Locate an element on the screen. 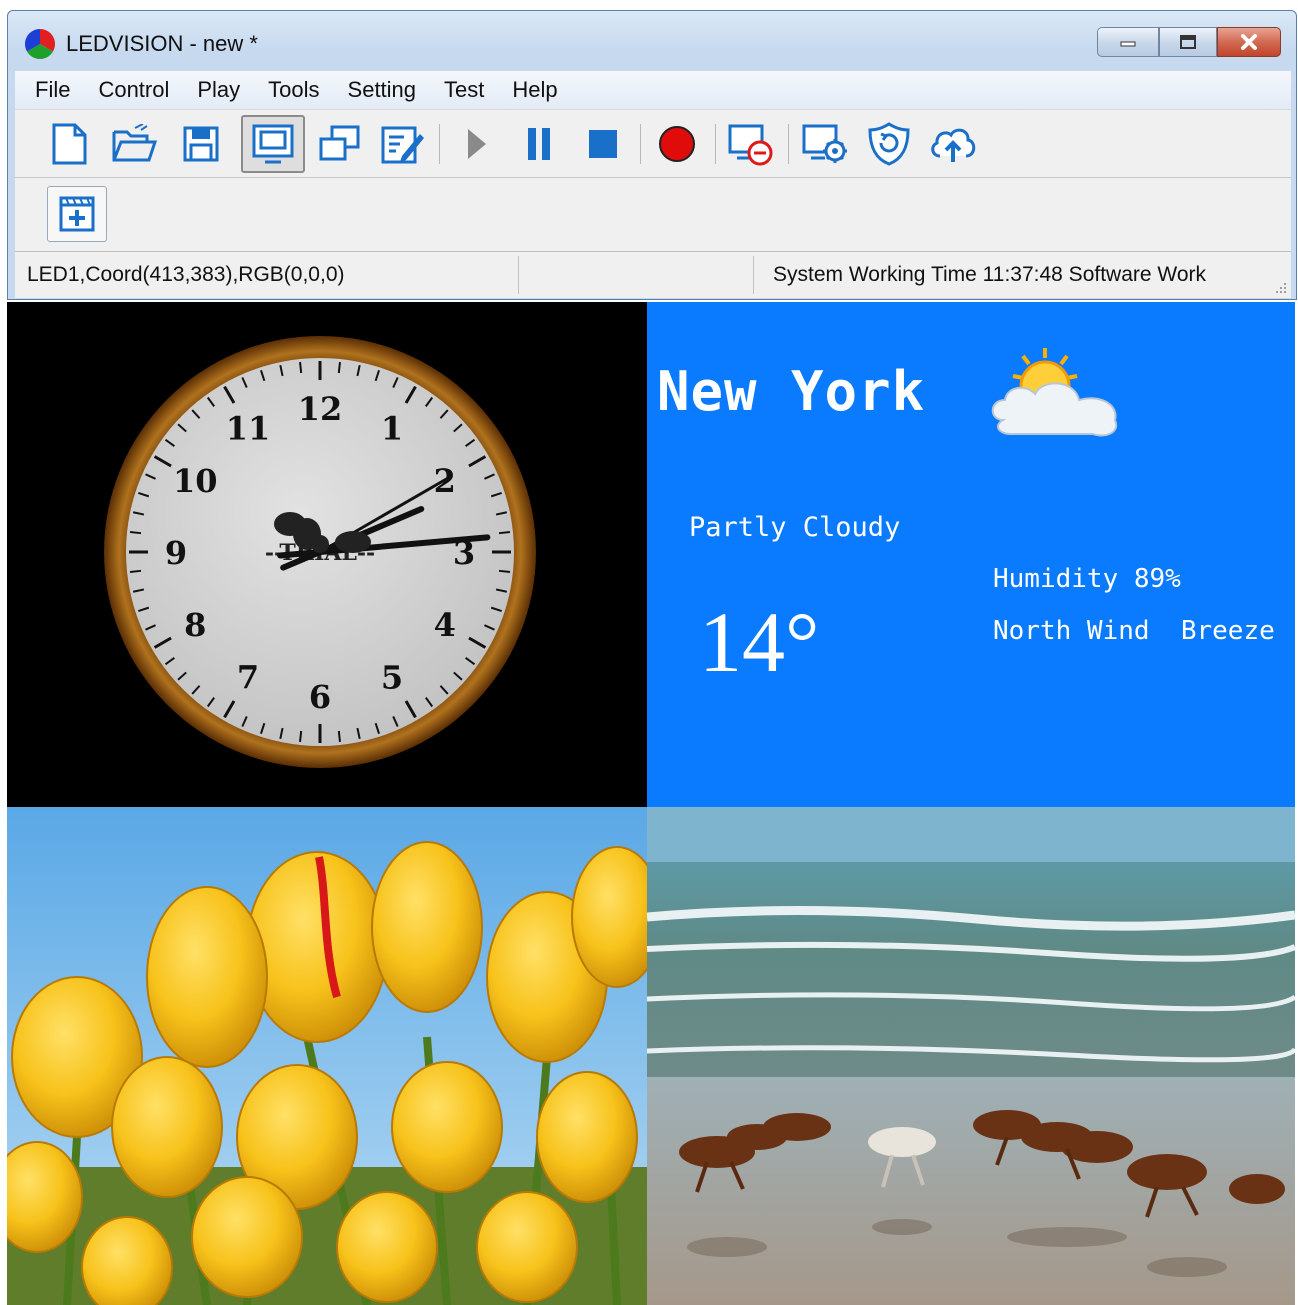 This screenshot has width=1298, height=1305. cloud-upload-icon is located at coordinates (953, 145).